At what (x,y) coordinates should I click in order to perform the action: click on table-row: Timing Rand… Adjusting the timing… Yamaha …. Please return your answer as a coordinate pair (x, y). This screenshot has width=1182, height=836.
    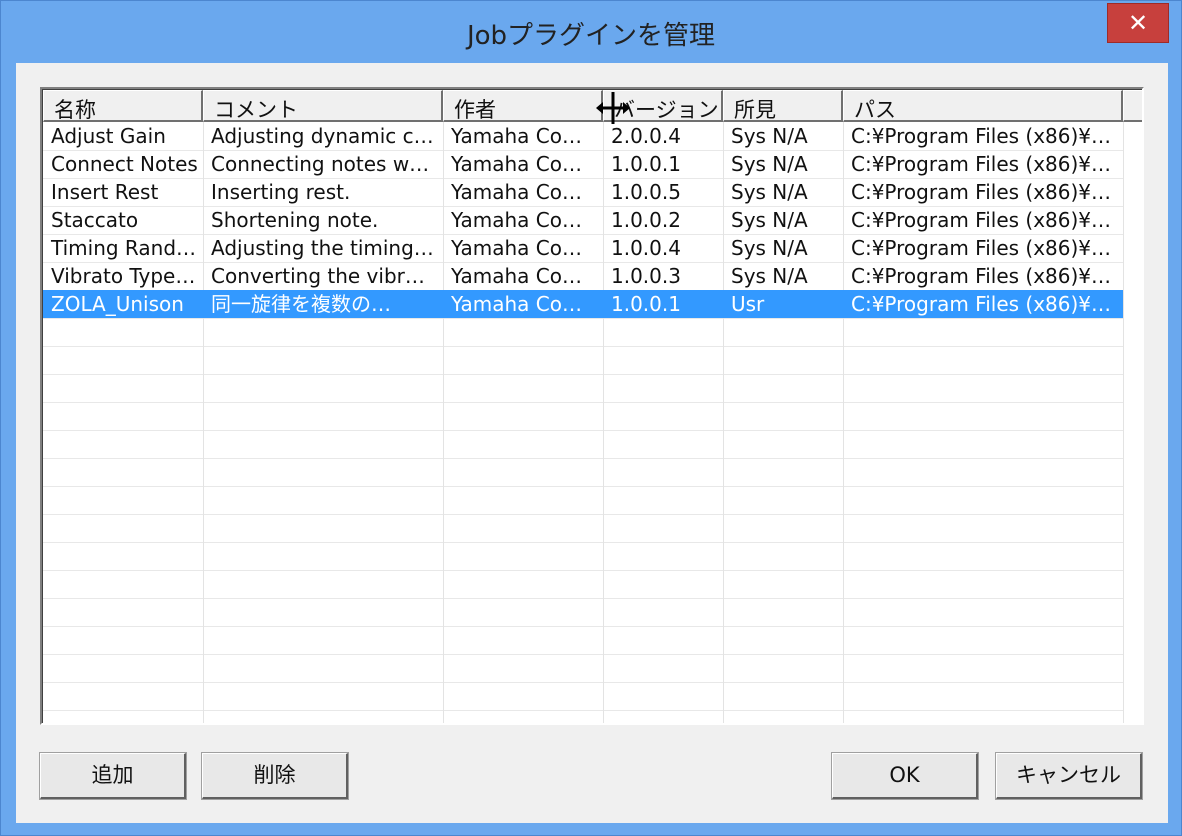
    Looking at the image, I should click on (583, 248).